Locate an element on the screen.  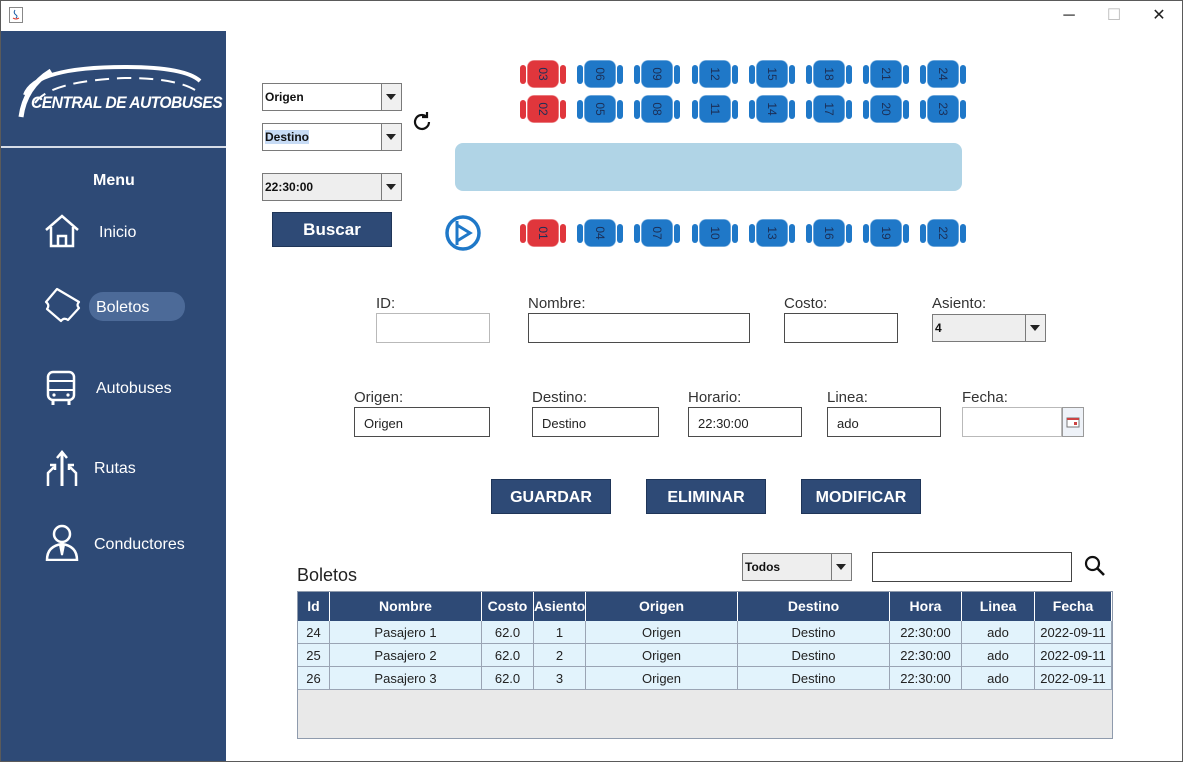
seat-number: 22 is located at coordinates (943, 233).